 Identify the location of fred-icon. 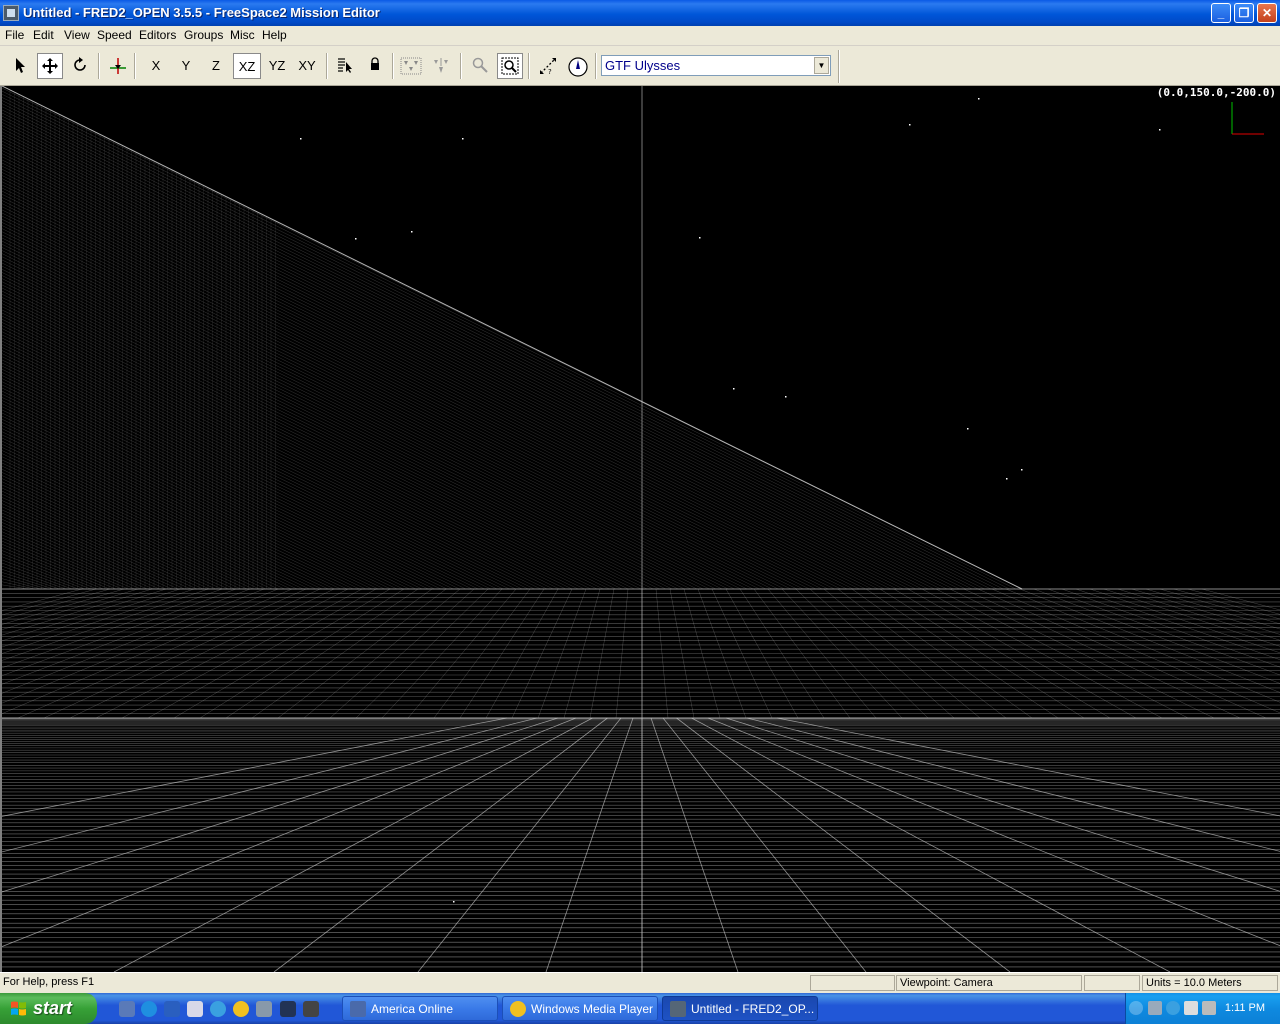
(678, 1009).